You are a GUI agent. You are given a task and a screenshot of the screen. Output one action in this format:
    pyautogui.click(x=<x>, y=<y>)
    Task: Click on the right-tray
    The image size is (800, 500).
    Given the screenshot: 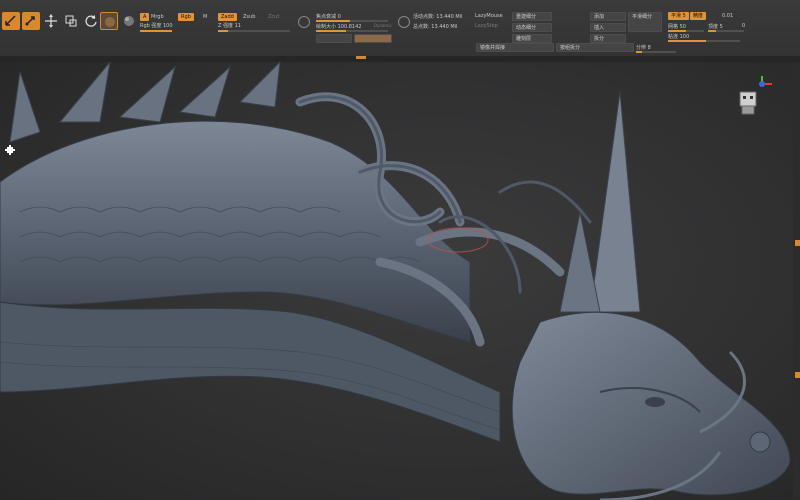 What is the action you would take?
    pyautogui.click(x=796, y=281)
    